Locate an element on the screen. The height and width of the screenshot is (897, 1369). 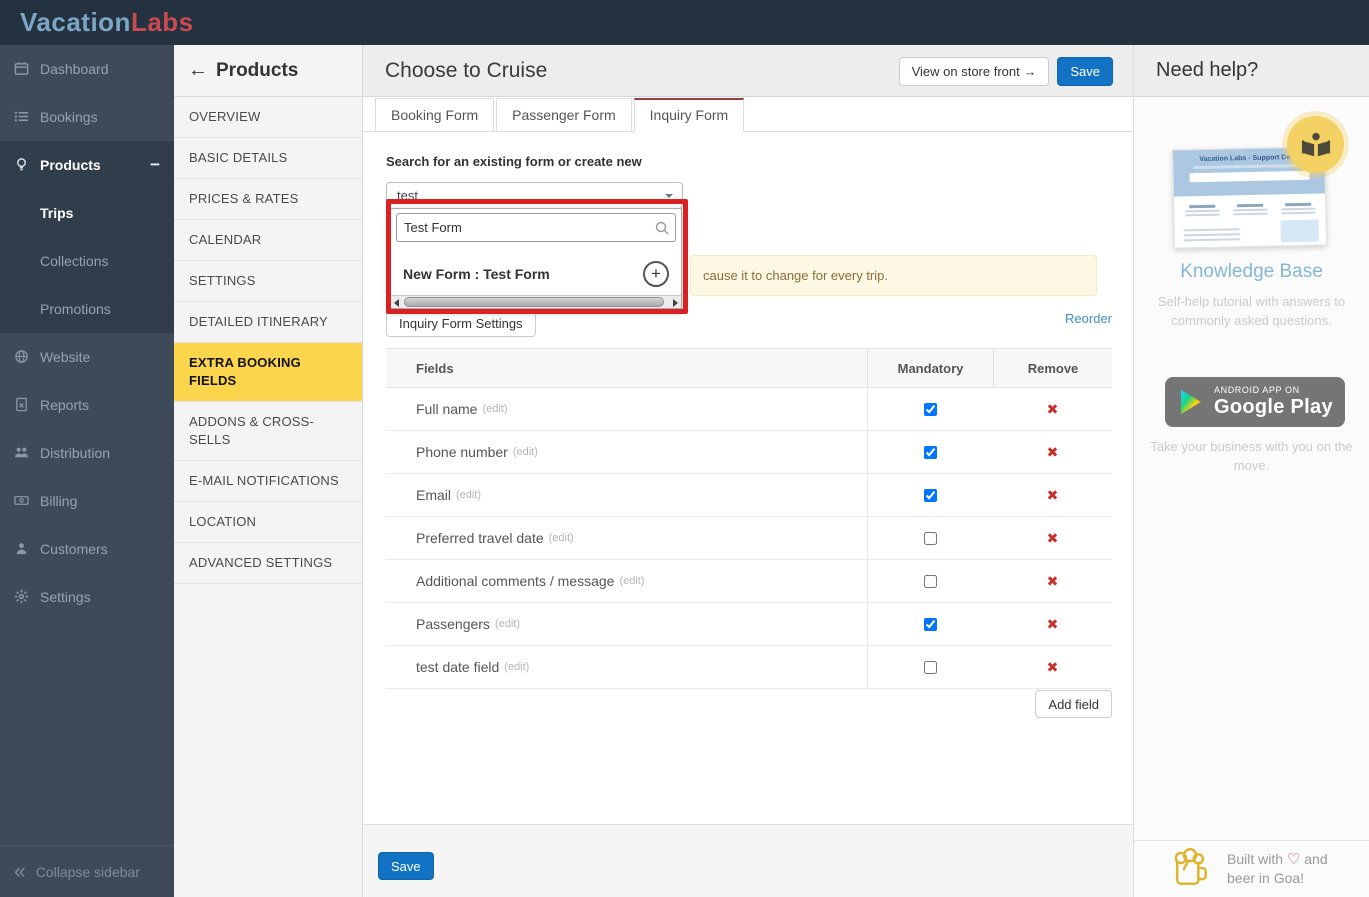
sidebar-item-settings: Settings is located at coordinates (87, 597).